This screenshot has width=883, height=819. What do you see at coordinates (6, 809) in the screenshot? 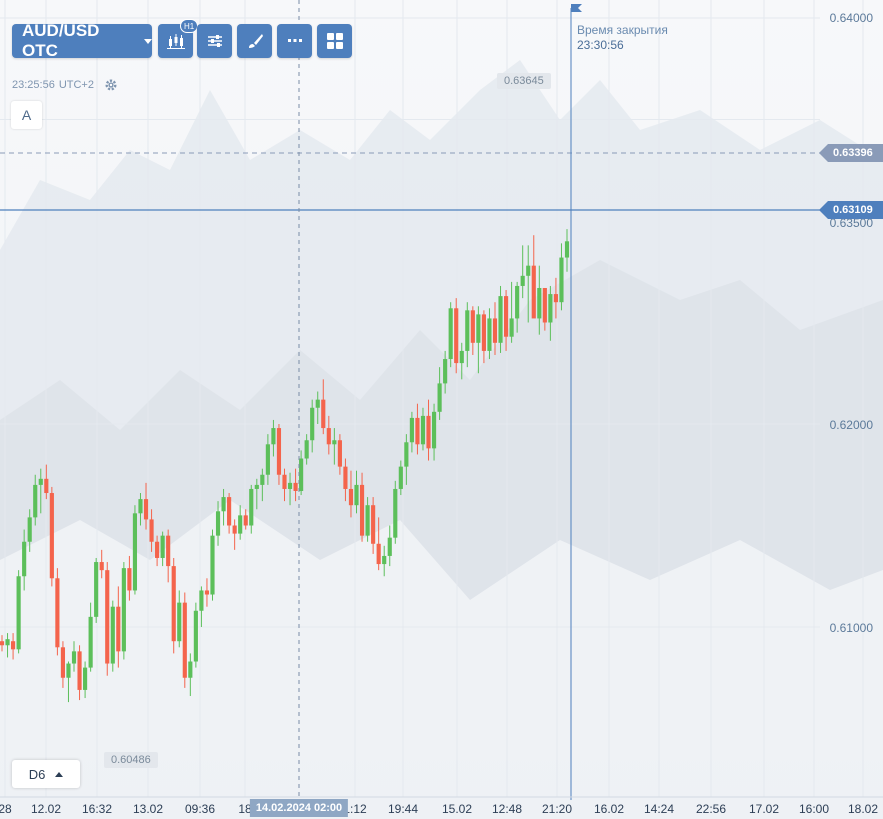
I see `time-axis-label: 28` at bounding box center [6, 809].